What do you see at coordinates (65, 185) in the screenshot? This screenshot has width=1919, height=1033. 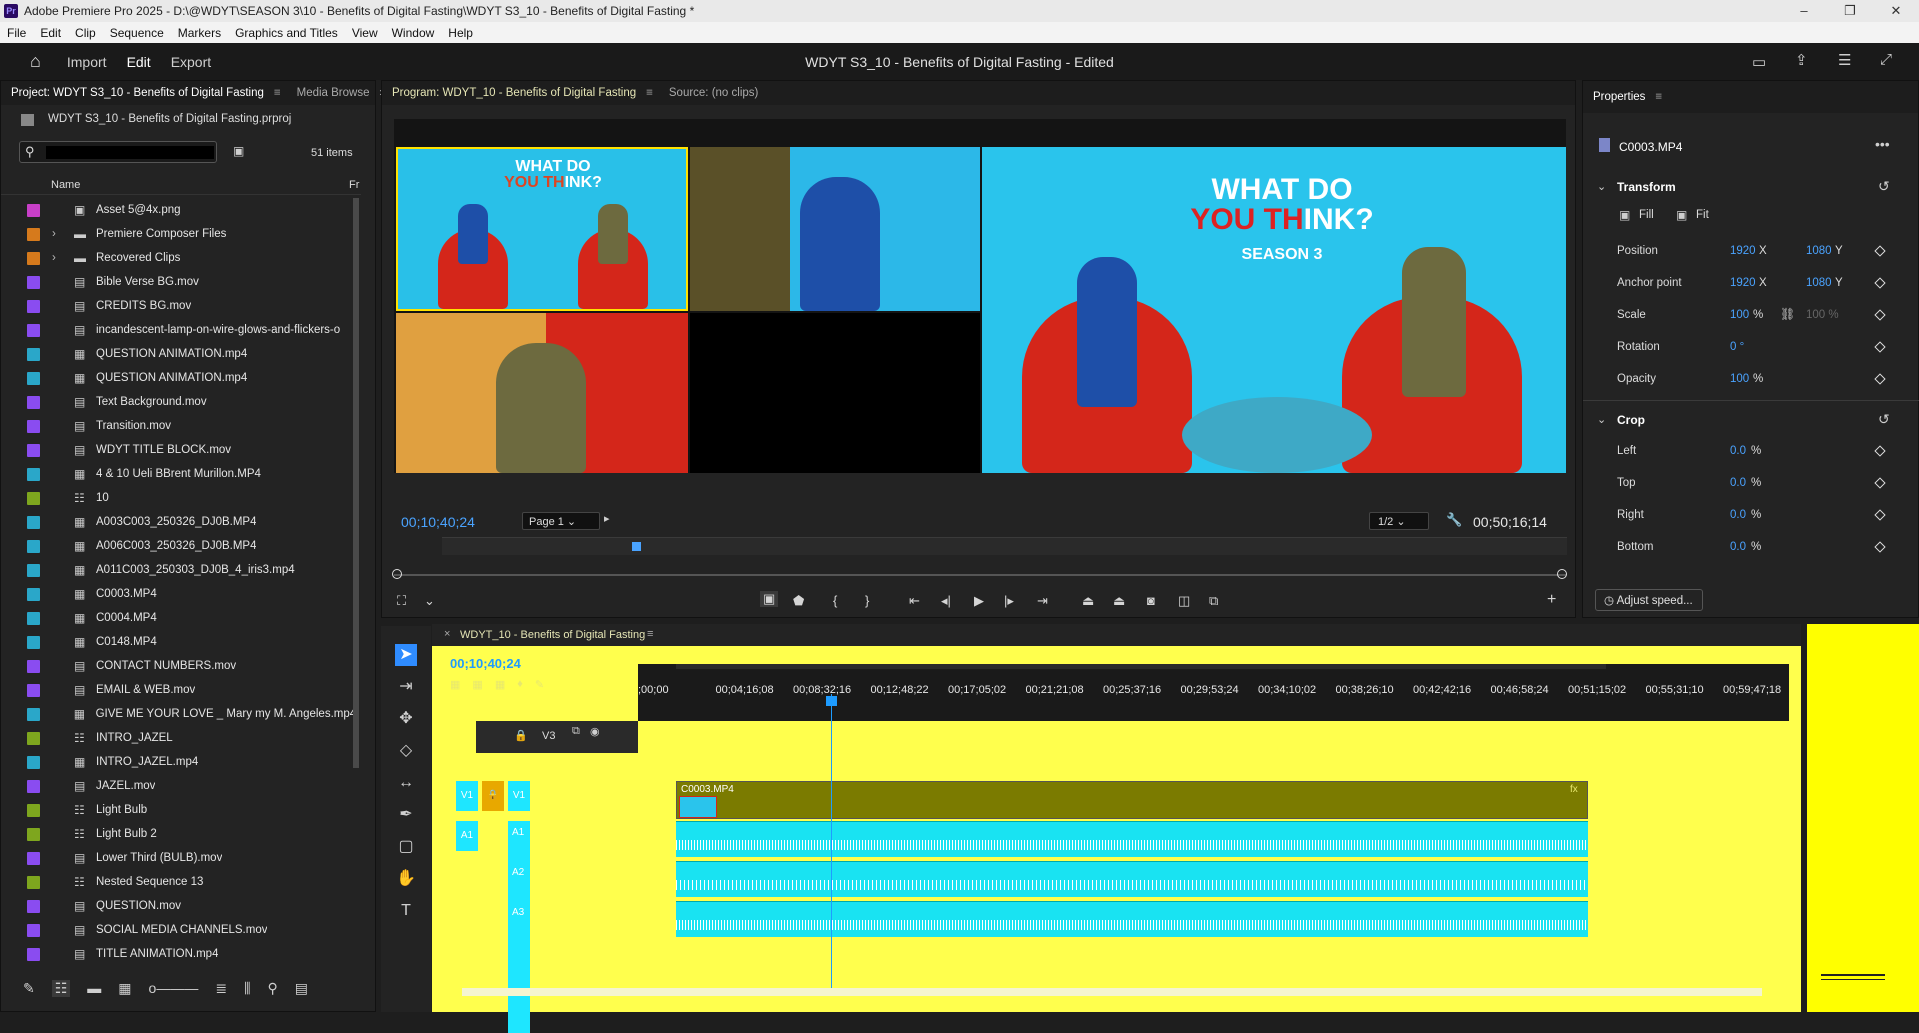 I see `col-name: Name` at bounding box center [65, 185].